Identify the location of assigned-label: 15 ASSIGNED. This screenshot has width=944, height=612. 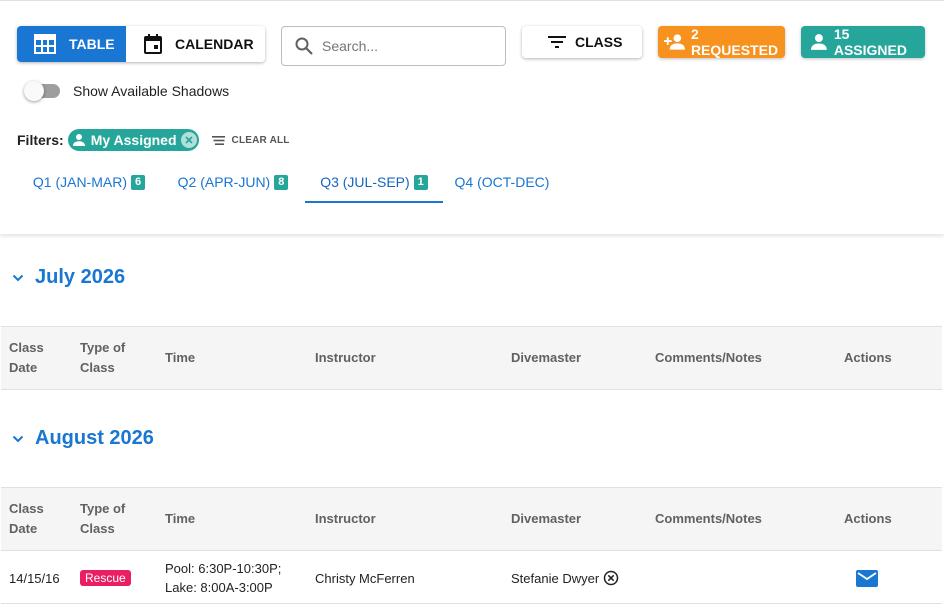
(870, 42).